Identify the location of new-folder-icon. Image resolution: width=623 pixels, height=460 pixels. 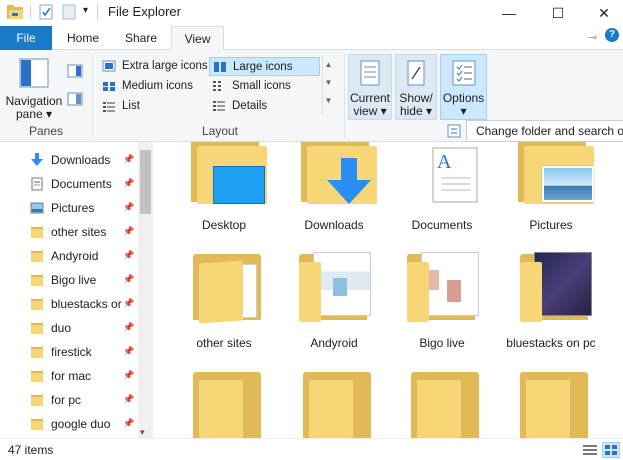
(69, 12).